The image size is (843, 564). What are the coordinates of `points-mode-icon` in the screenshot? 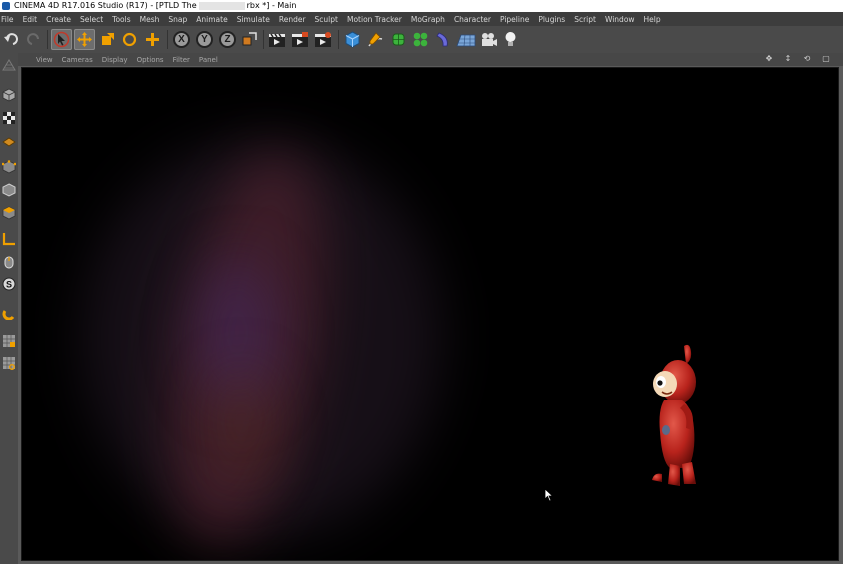 It's located at (8, 167).